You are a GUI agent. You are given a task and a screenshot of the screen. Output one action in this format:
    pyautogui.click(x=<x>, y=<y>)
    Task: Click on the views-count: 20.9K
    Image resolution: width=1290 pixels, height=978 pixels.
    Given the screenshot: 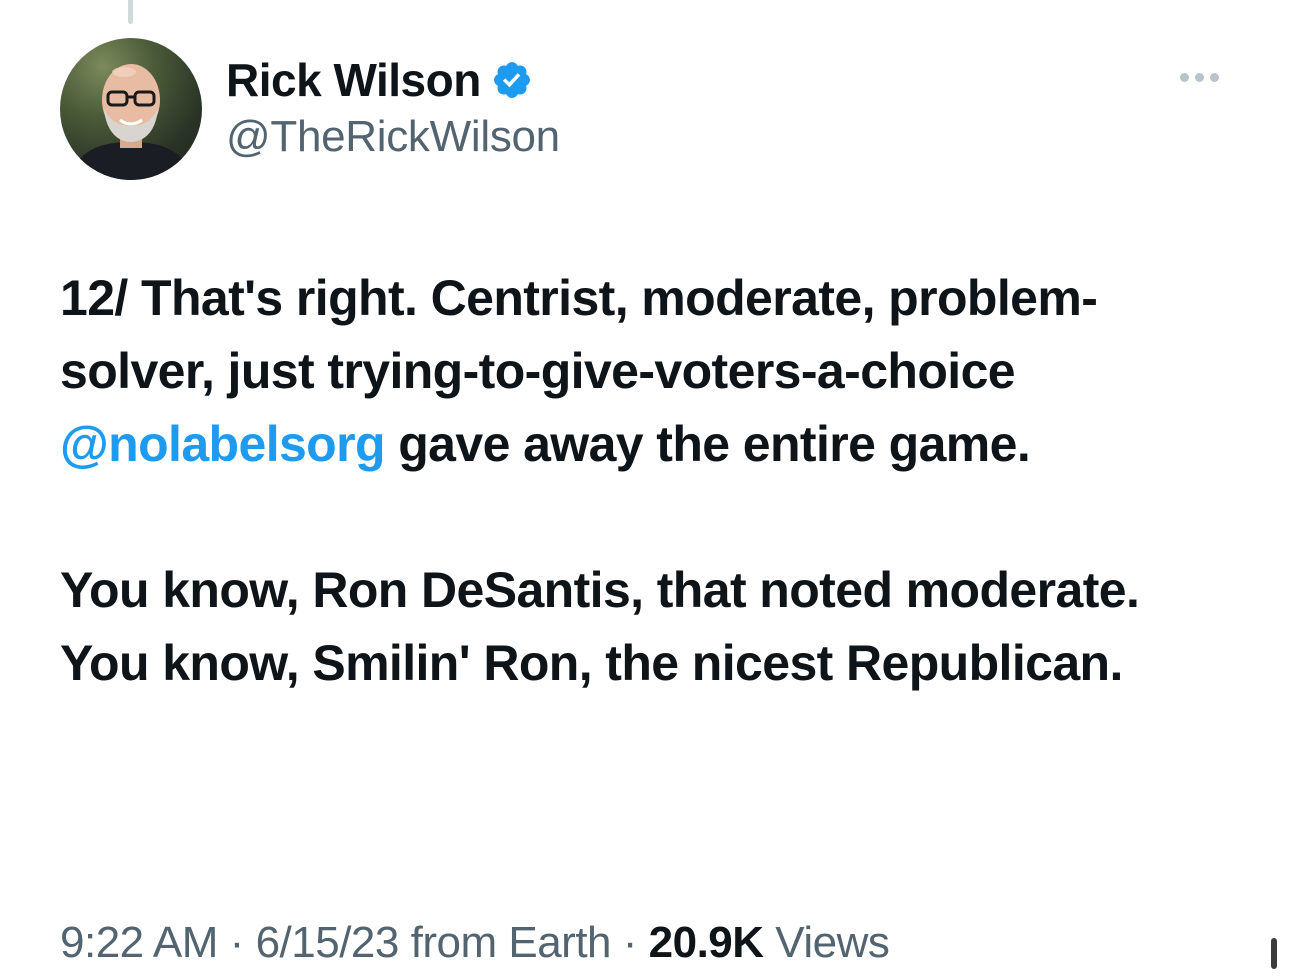 What is the action you would take?
    pyautogui.click(x=706, y=942)
    